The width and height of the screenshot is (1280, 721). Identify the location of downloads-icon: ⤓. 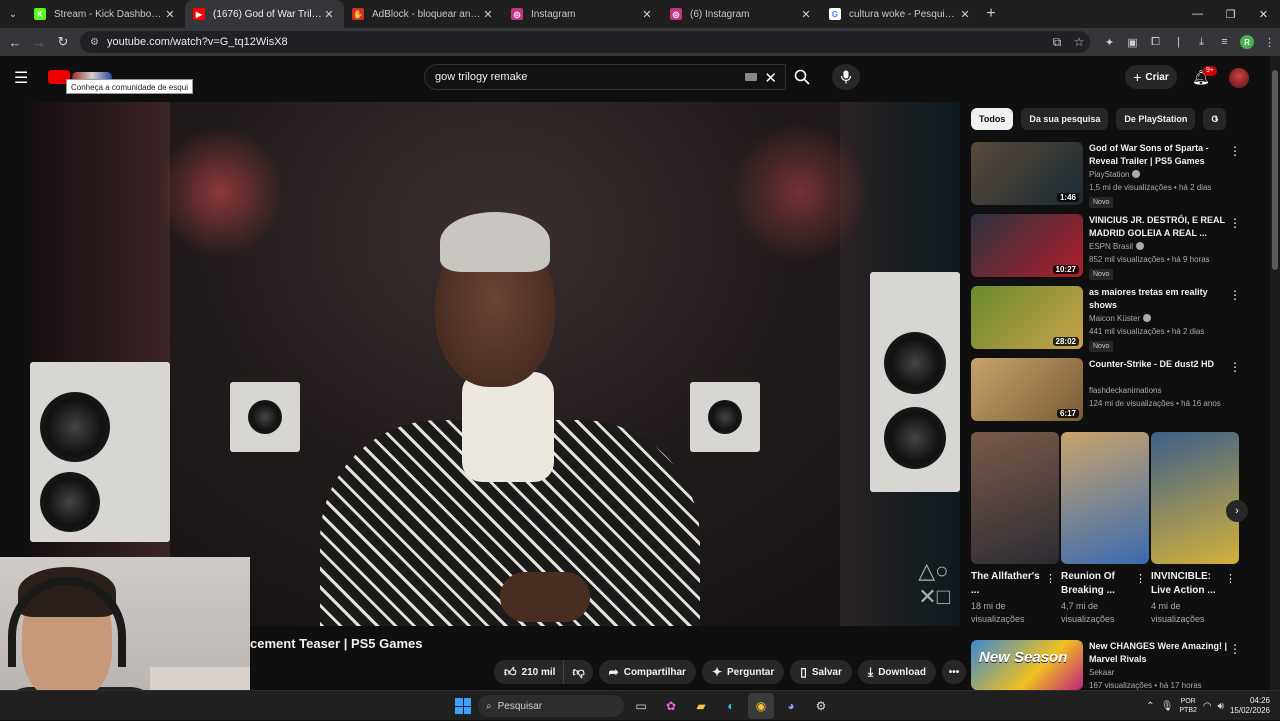
(1201, 42).